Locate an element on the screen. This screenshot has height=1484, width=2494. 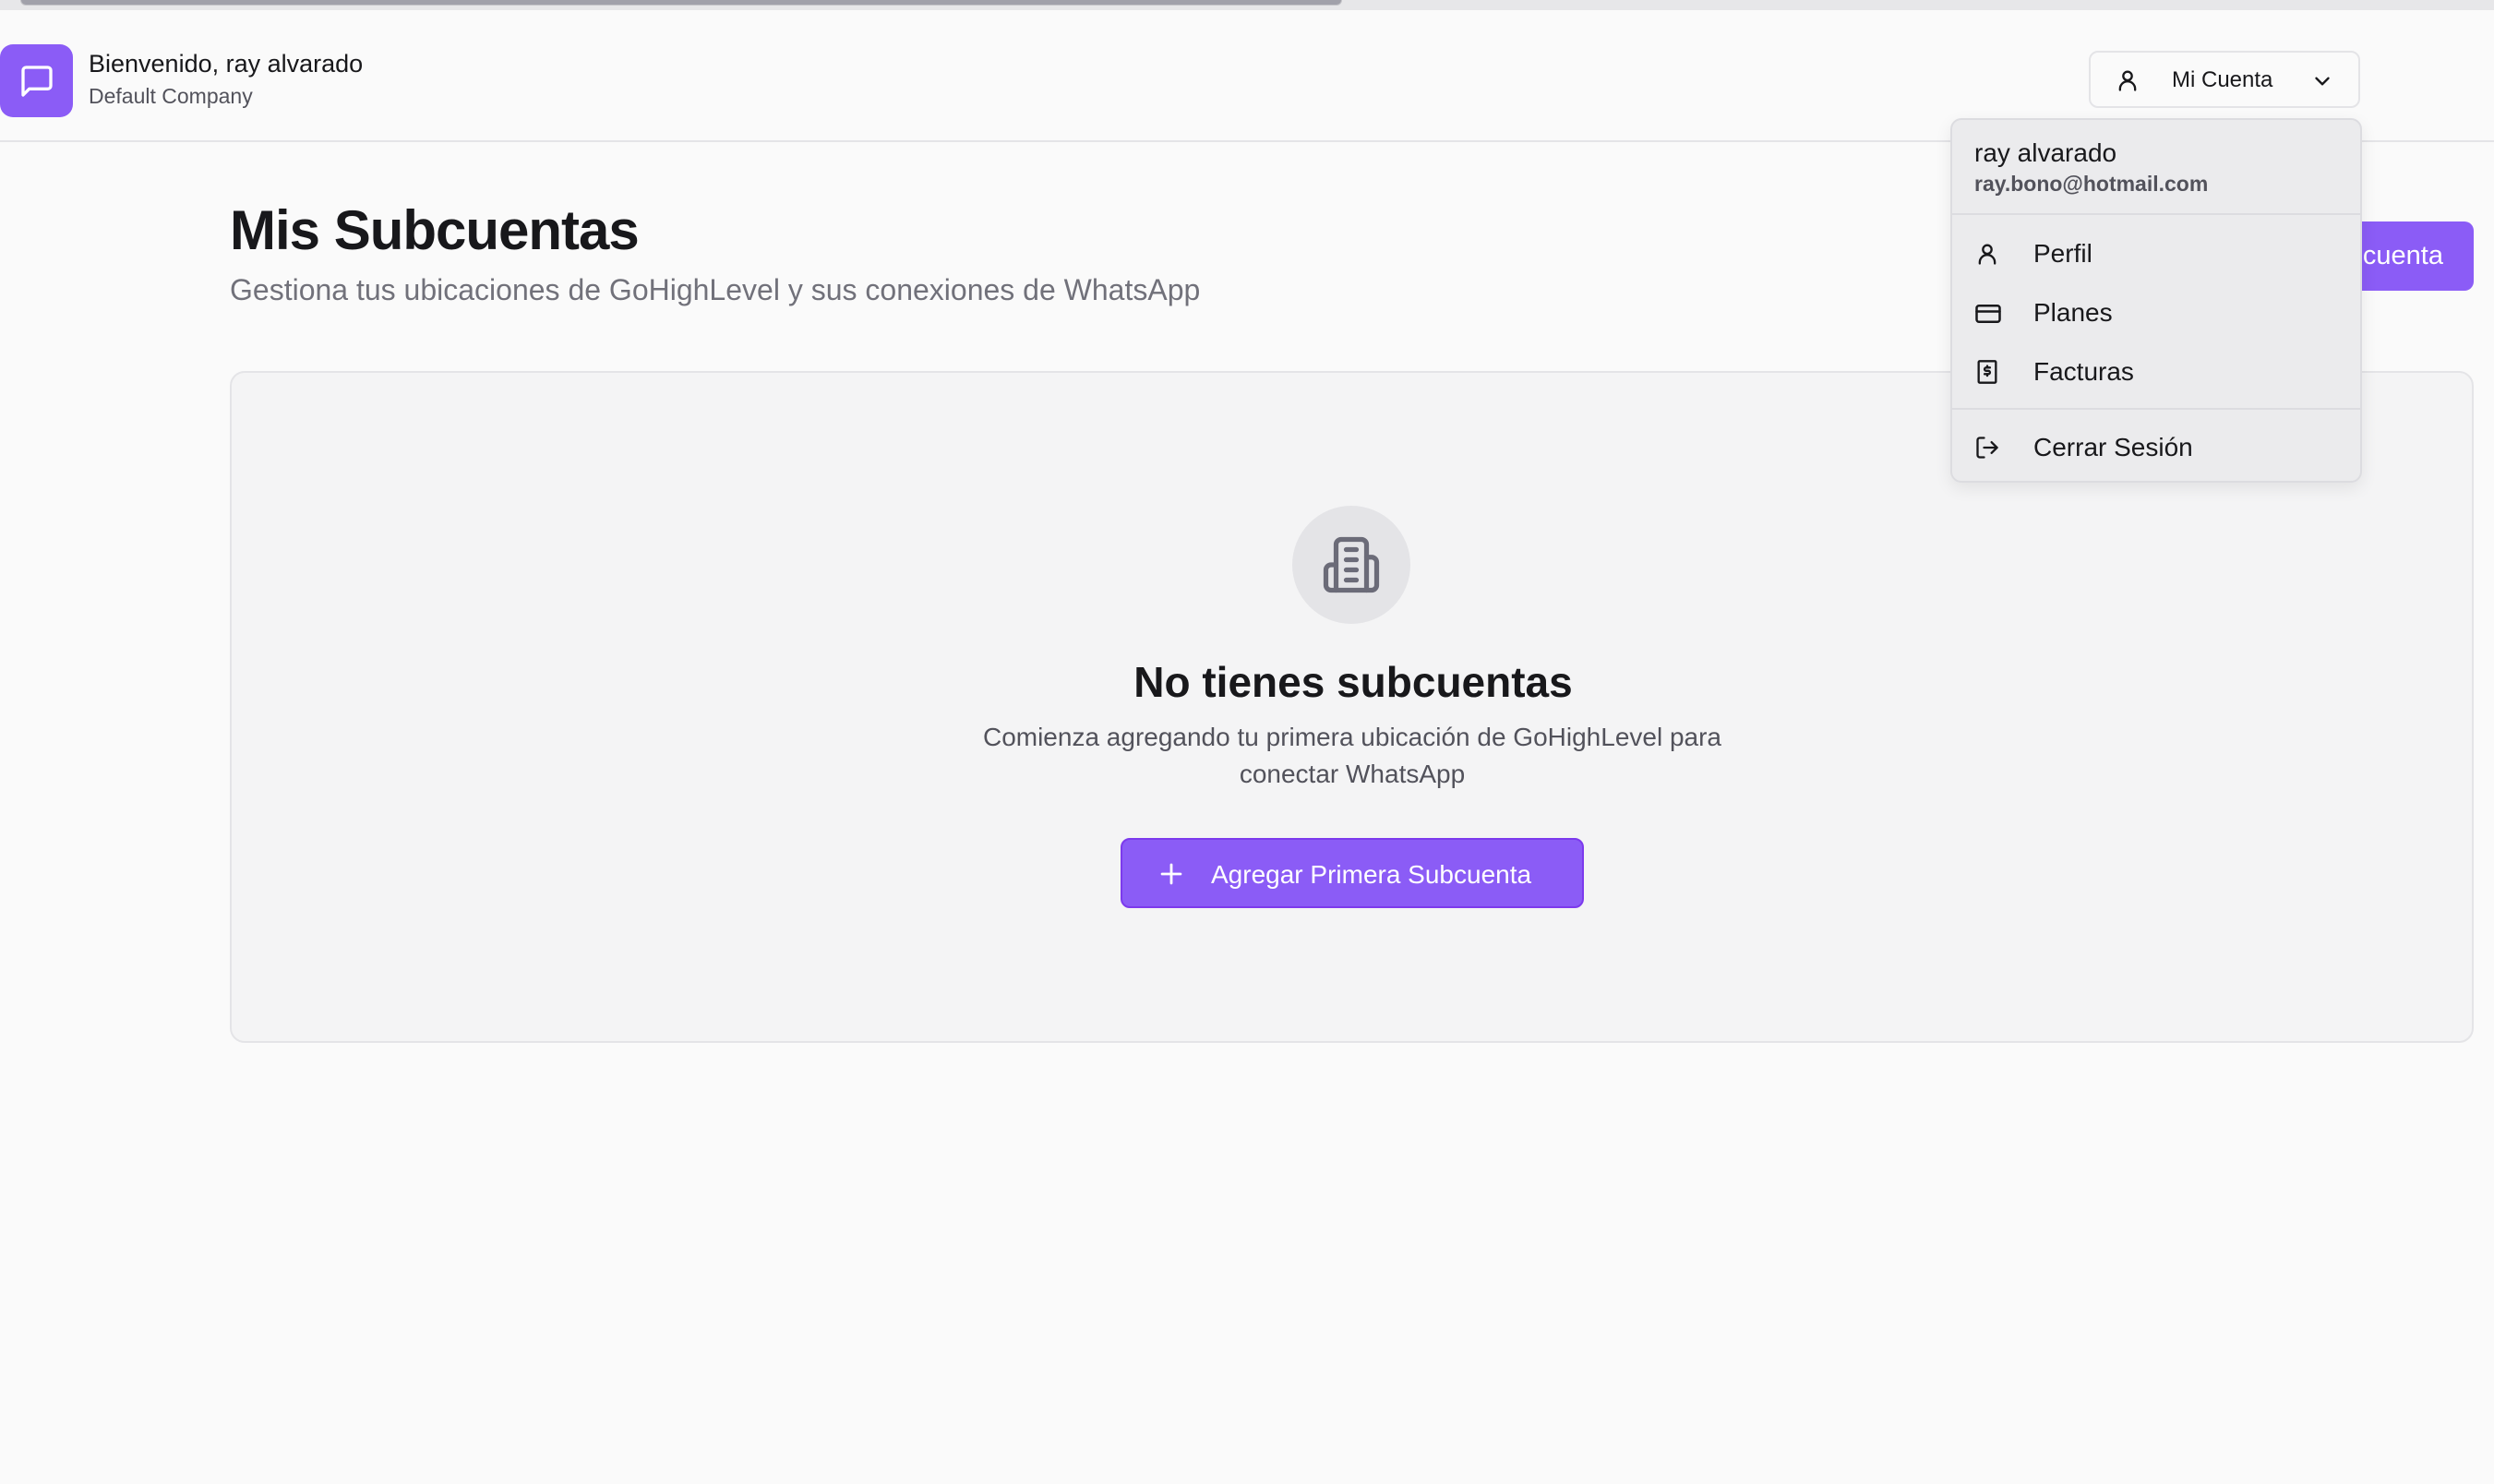
chevron-down-icon is located at coordinates (2322, 83).